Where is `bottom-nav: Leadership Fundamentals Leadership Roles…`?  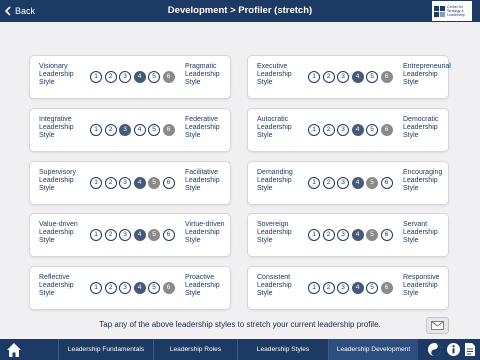 bottom-nav: Leadership Fundamentals Leadership Roles… is located at coordinates (240, 349).